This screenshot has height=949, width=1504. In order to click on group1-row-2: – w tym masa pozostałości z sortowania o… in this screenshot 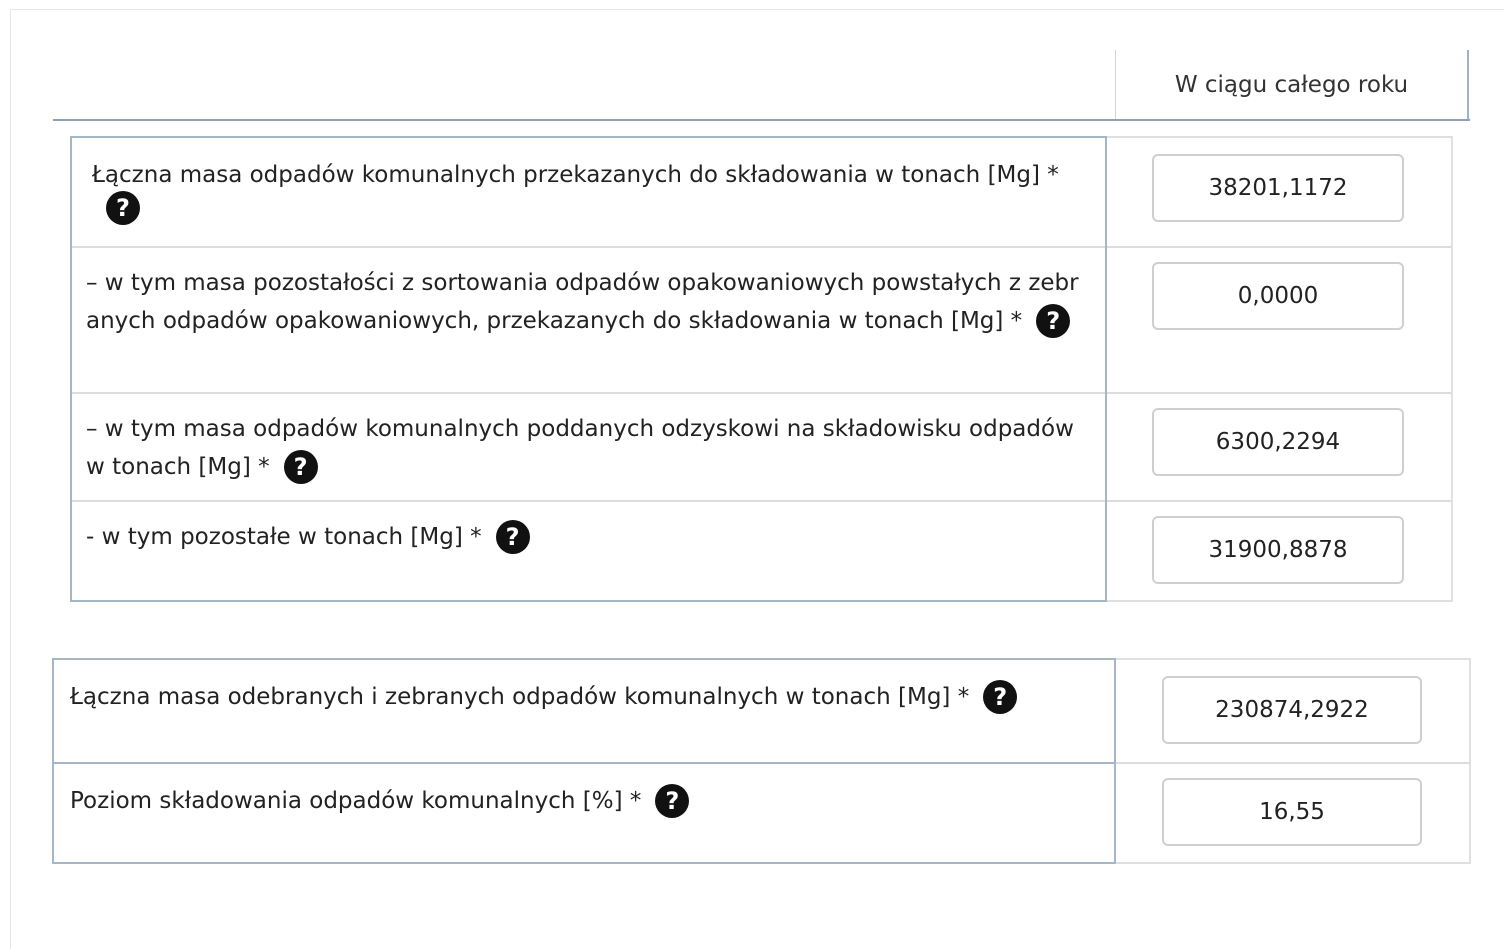, I will do `click(588, 319)`.